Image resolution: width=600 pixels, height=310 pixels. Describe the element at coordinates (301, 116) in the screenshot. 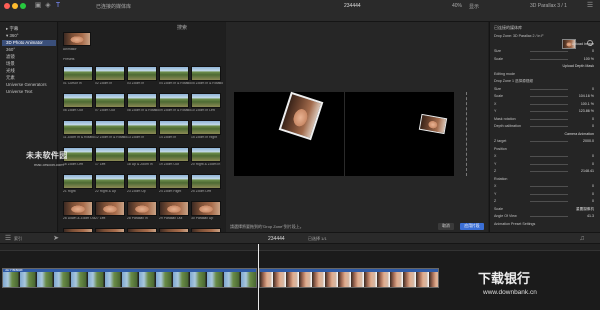

I see `drop-zone-left` at that location.